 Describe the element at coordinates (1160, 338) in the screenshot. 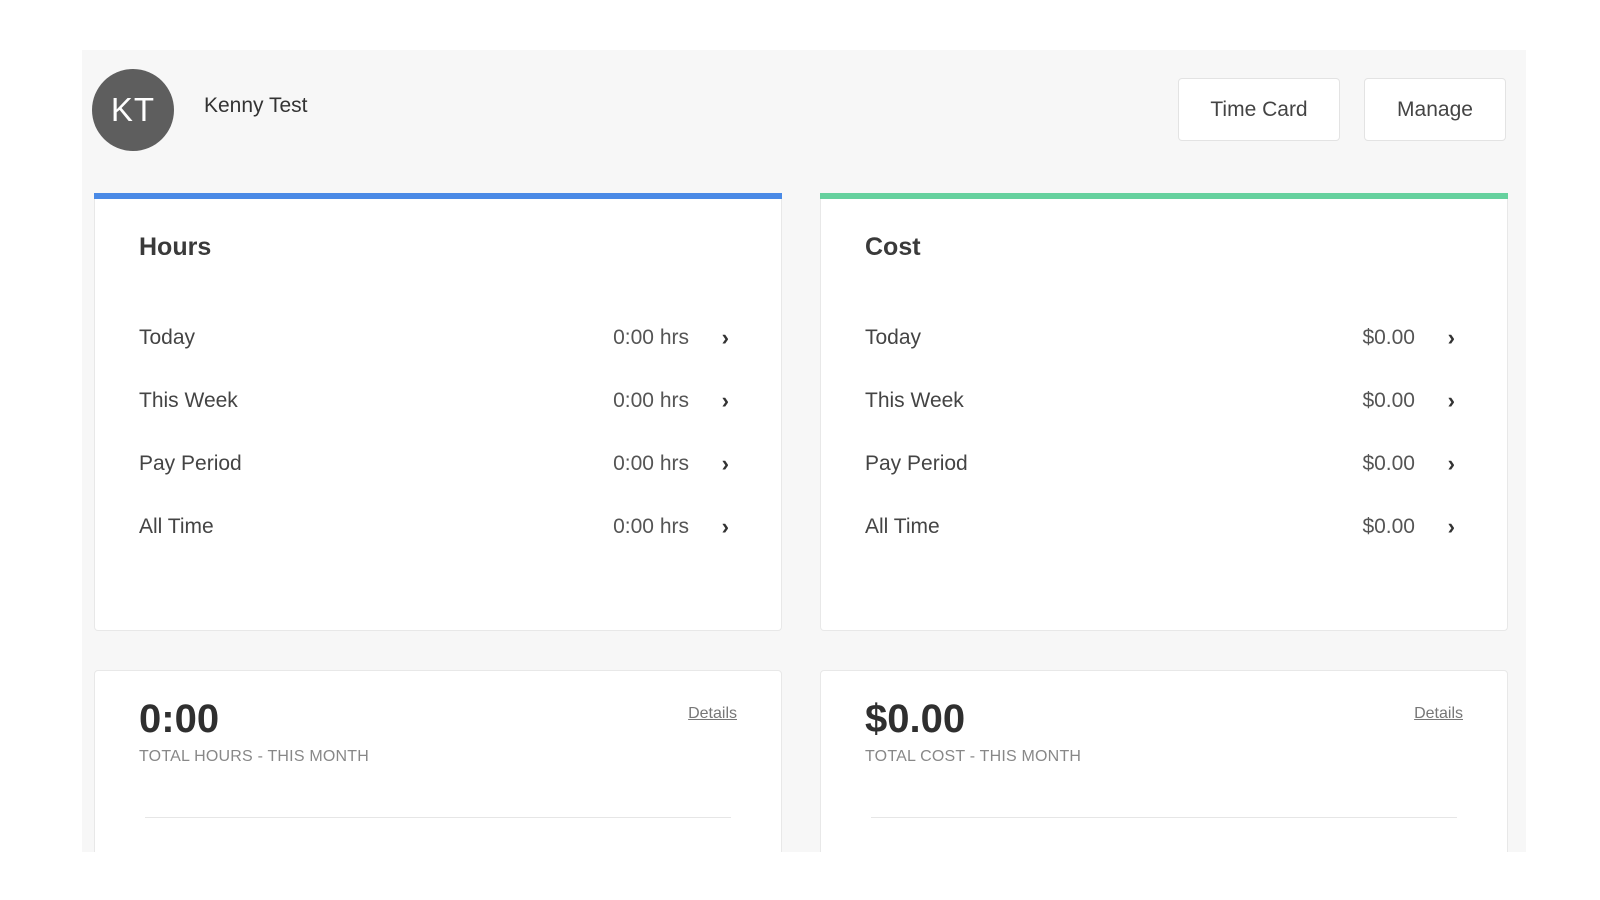

I see `cost-row-today: Today $0.00 ›` at that location.